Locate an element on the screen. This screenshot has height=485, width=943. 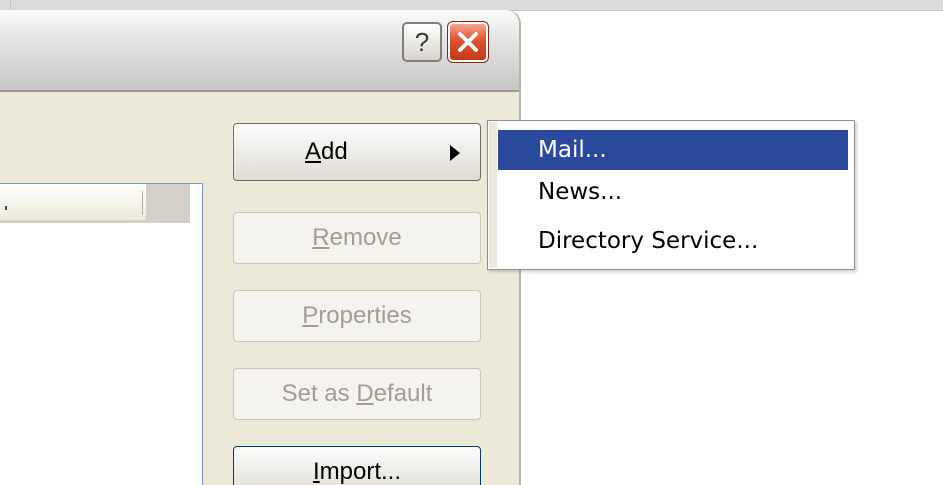
close-icon is located at coordinates (468, 42).